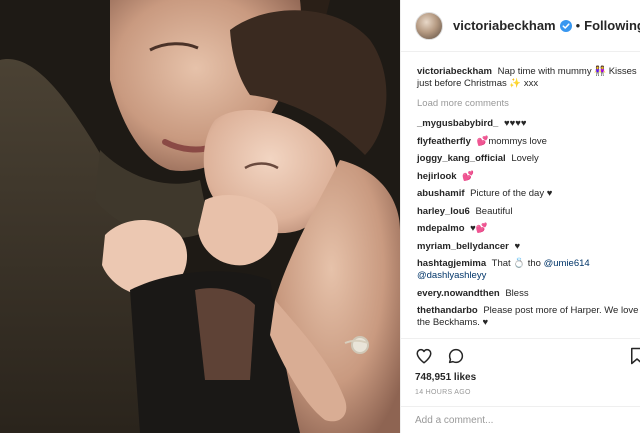  What do you see at coordinates (424, 356) in the screenshot?
I see `heart-icon` at bounding box center [424, 356].